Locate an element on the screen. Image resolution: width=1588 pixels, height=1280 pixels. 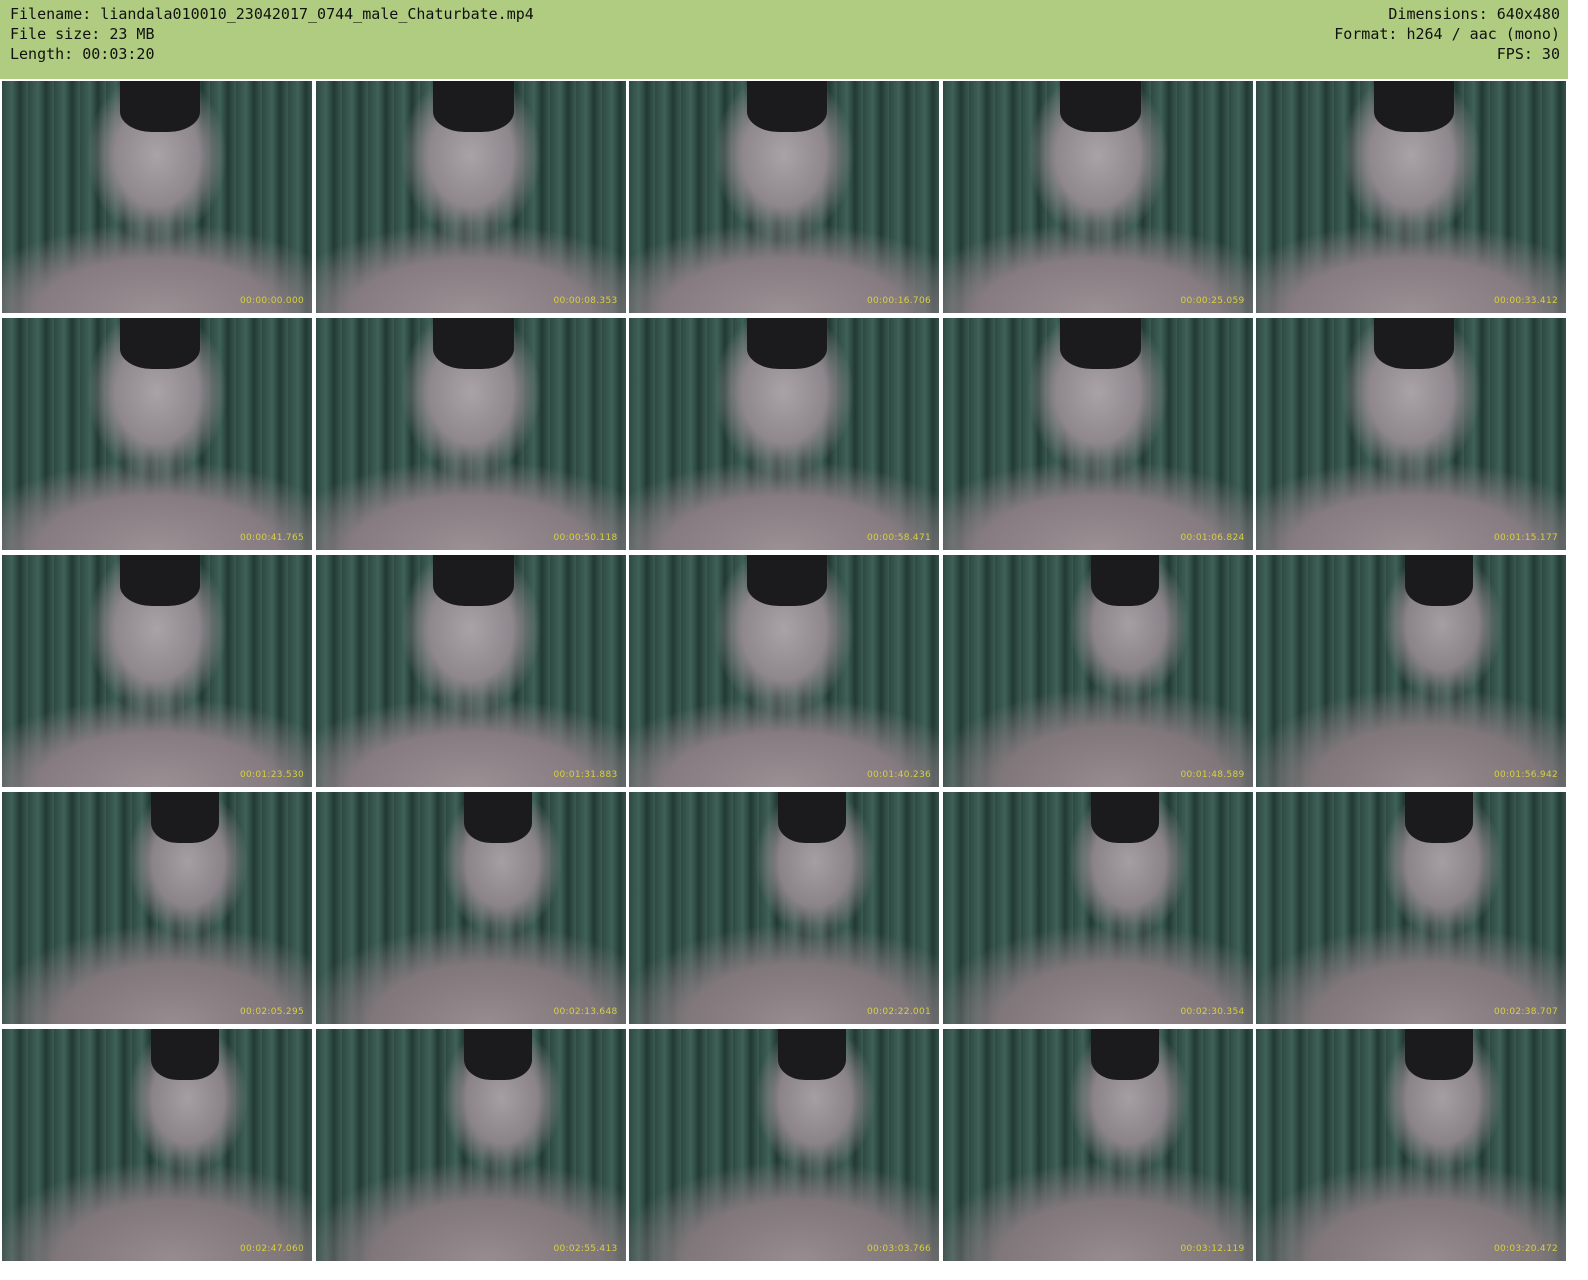
frame-timestamp: 00:03:03.766 is located at coordinates (898, 1249).